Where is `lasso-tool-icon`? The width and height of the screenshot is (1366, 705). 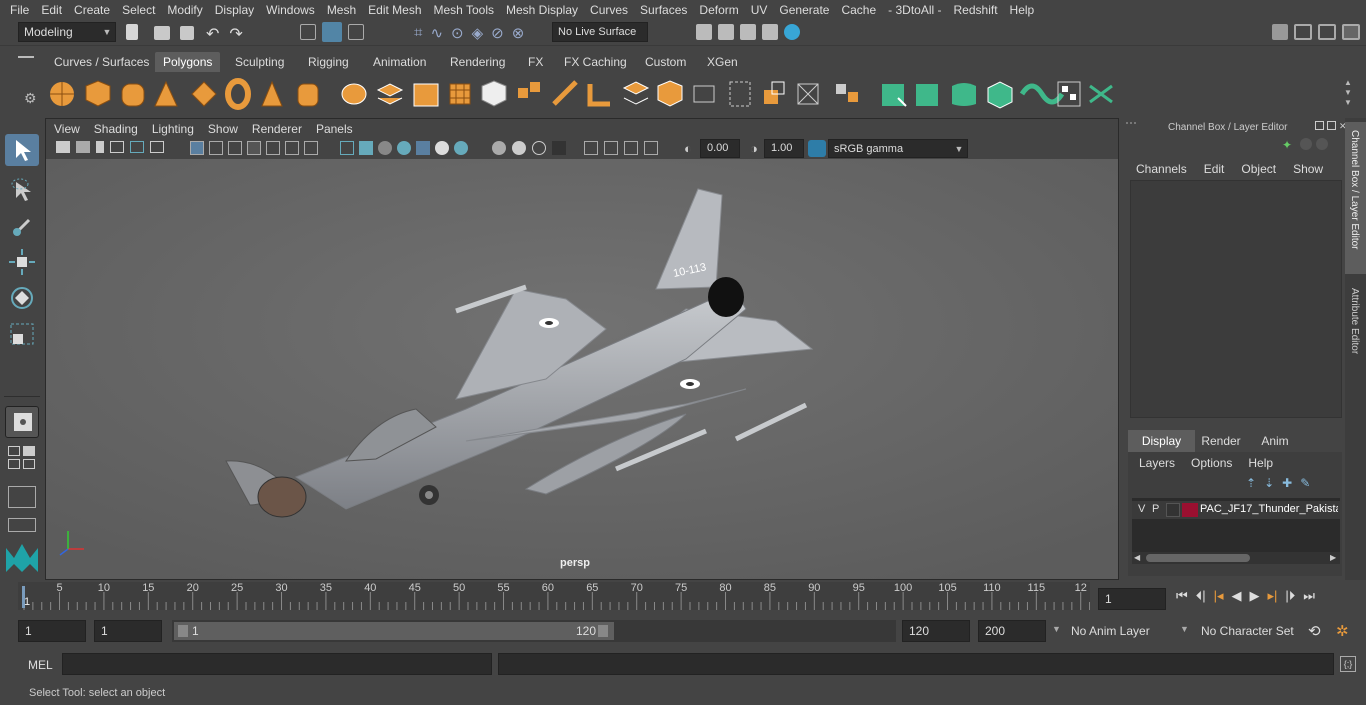 lasso-tool-icon is located at coordinates (22, 190).